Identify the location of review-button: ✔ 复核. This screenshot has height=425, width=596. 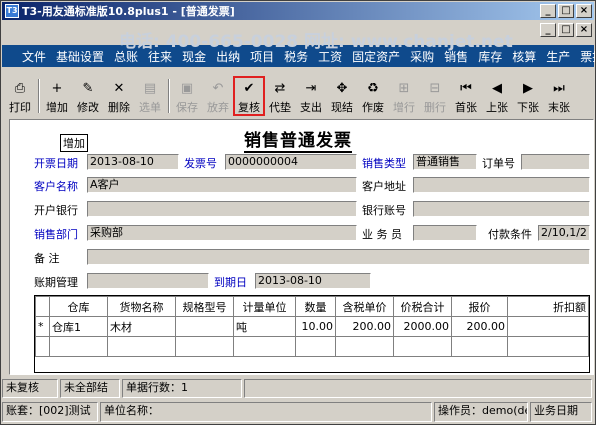
(249, 96).